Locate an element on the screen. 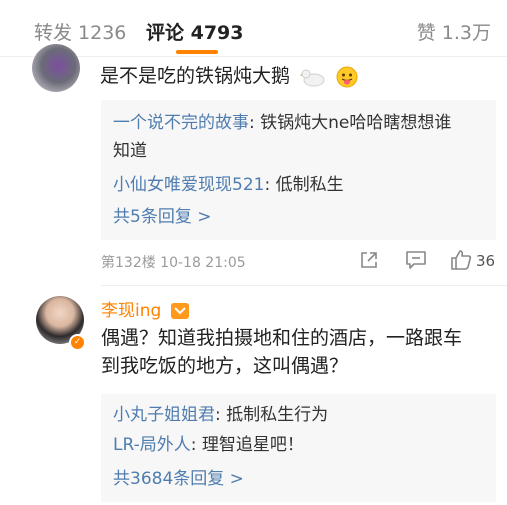 This screenshot has width=507, height=505. reply-item: LR-局外人: 理智追星吧！ is located at coordinates (208, 445).